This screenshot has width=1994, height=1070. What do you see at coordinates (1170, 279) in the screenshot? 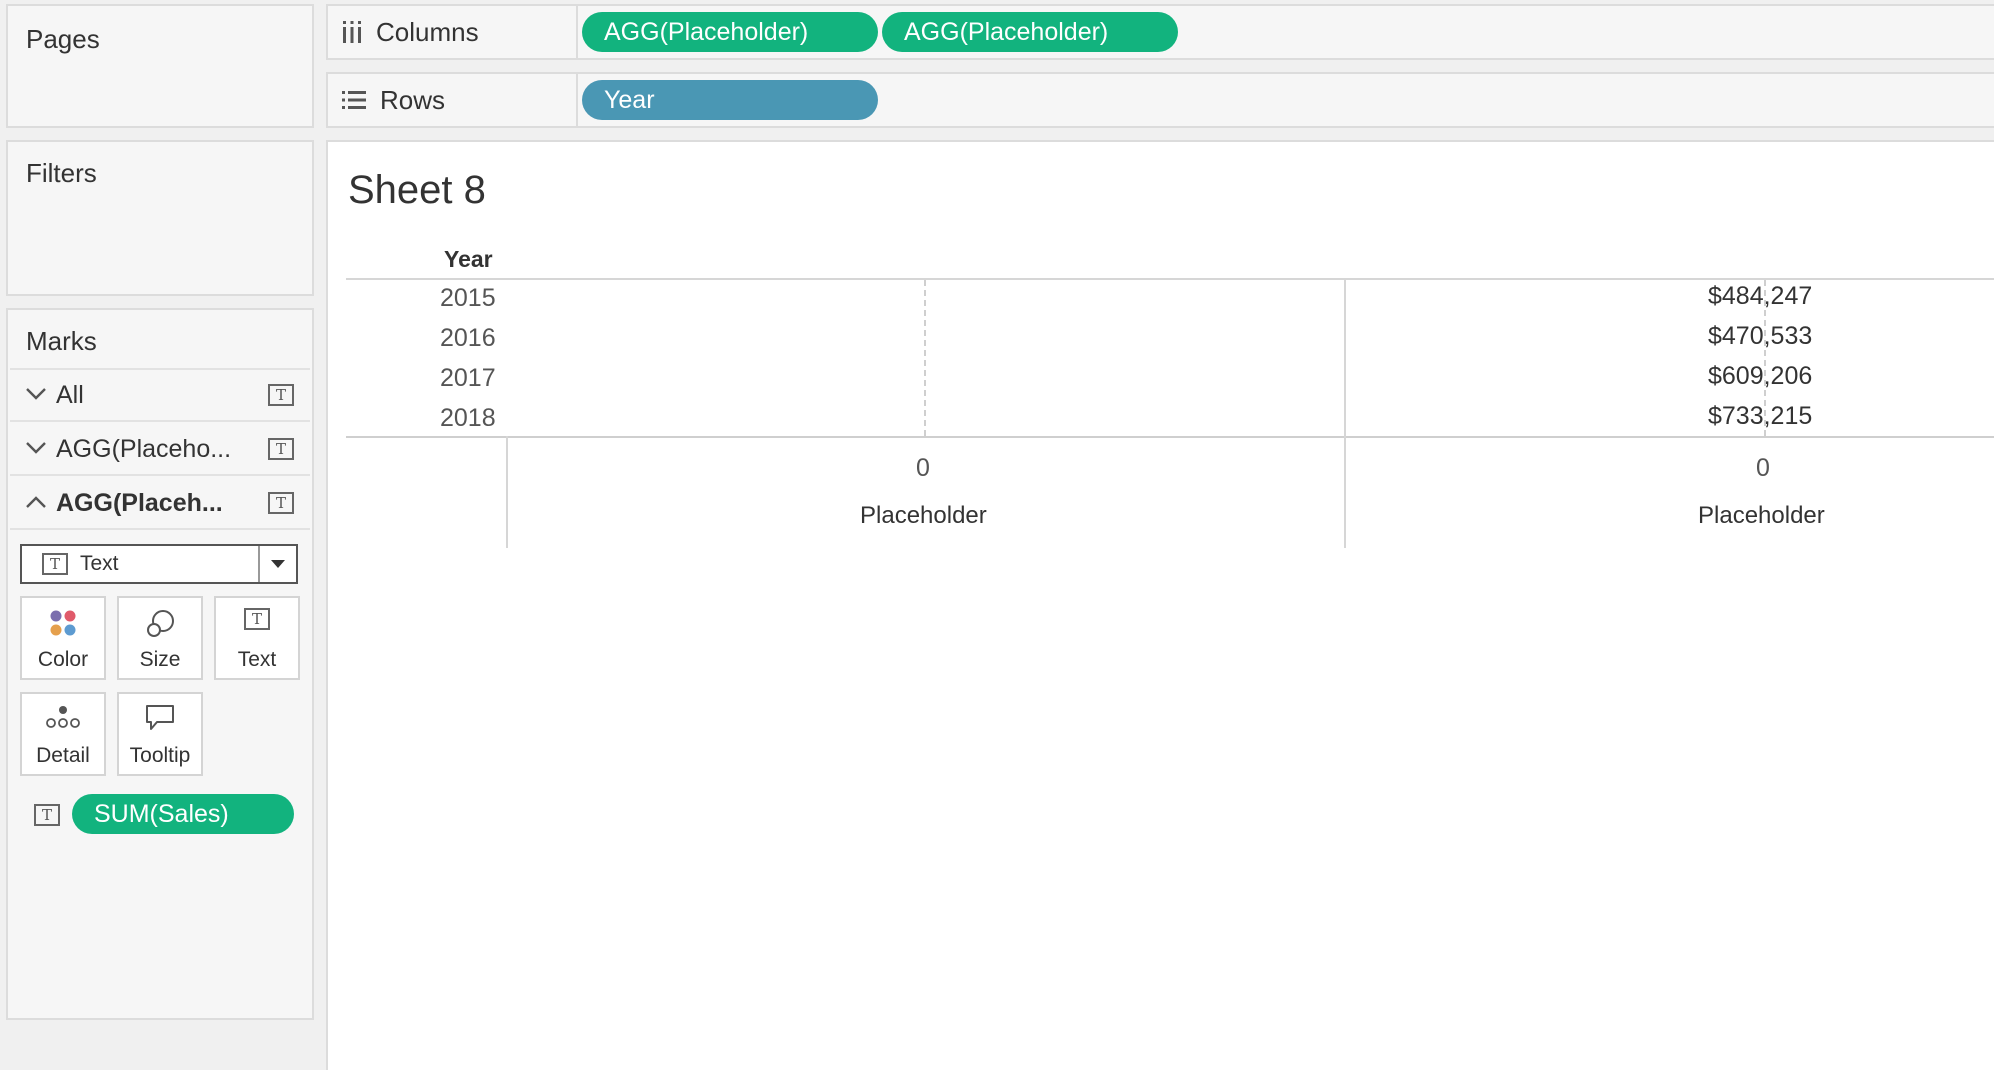
I see `table-top-border` at bounding box center [1170, 279].